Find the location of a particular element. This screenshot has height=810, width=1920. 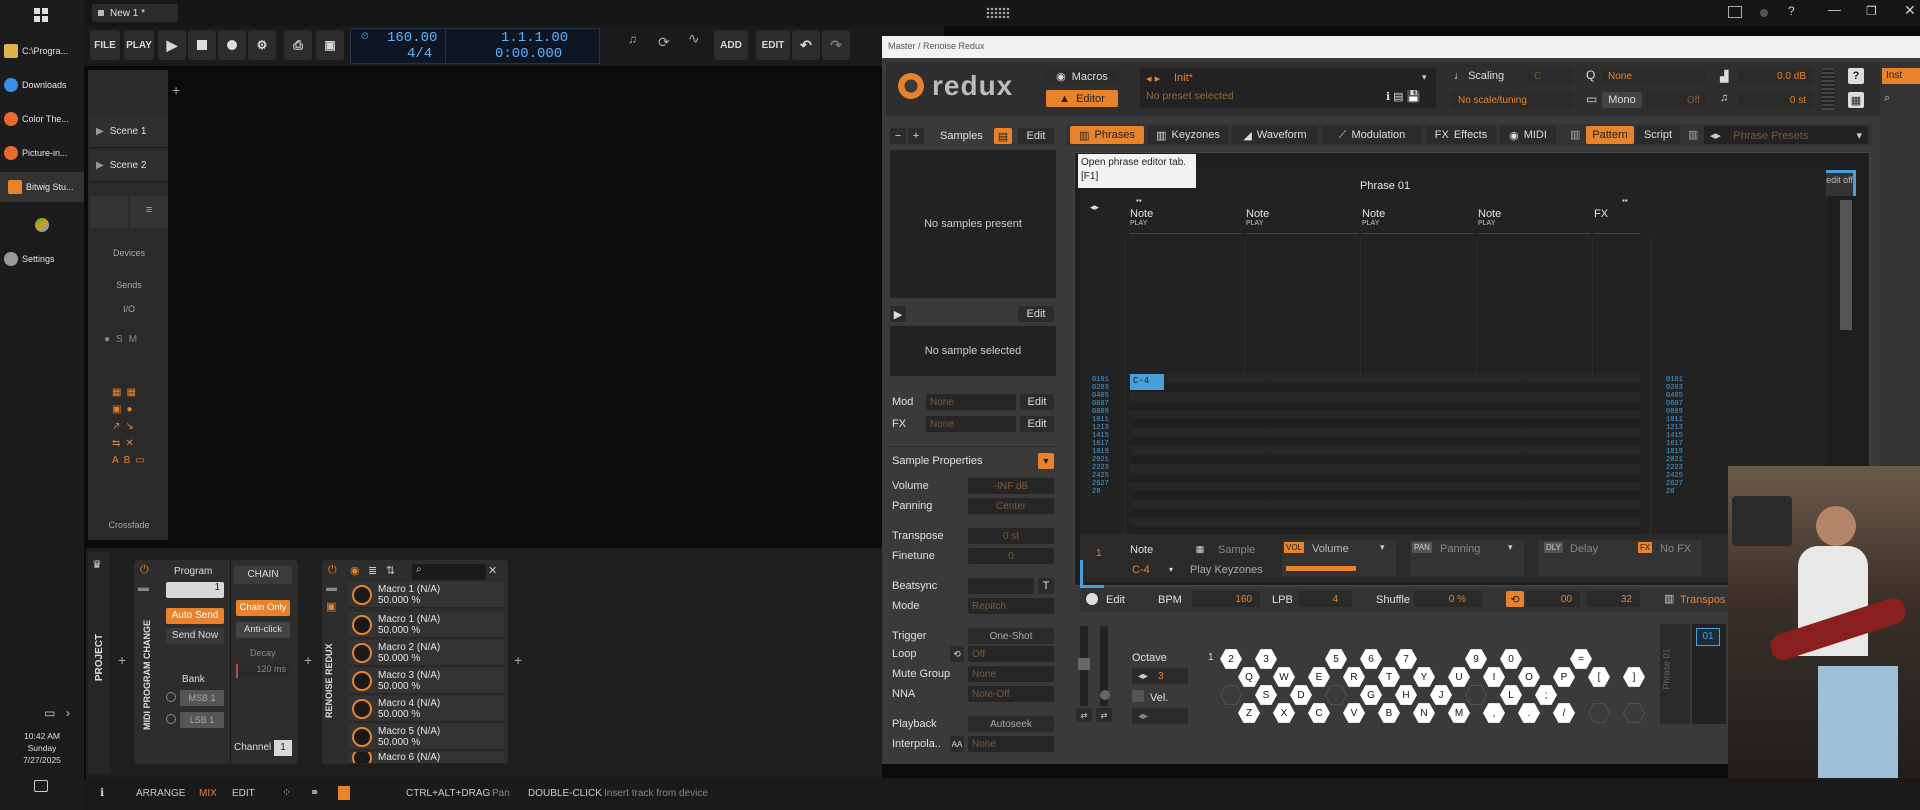

list-icon: ≣ is located at coordinates (372, 570).